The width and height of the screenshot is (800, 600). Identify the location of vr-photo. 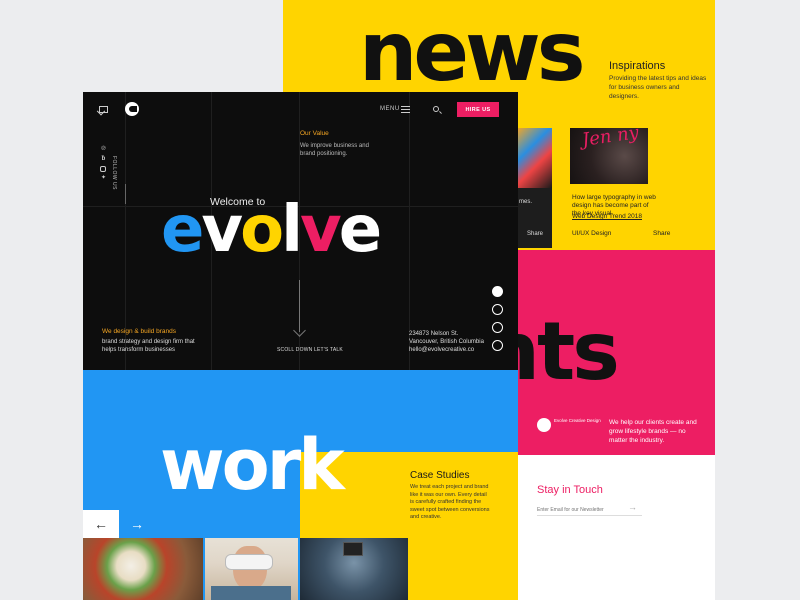
(251, 569).